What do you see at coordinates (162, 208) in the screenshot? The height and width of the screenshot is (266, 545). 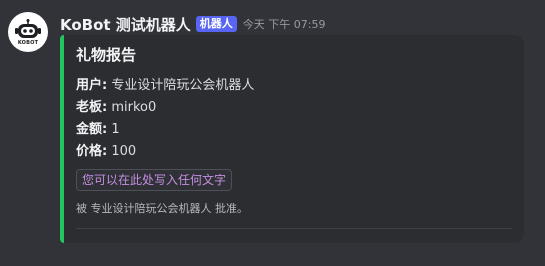 I see `embed-footer: 被 专业设计陪玩公会机器人 批准。` at bounding box center [162, 208].